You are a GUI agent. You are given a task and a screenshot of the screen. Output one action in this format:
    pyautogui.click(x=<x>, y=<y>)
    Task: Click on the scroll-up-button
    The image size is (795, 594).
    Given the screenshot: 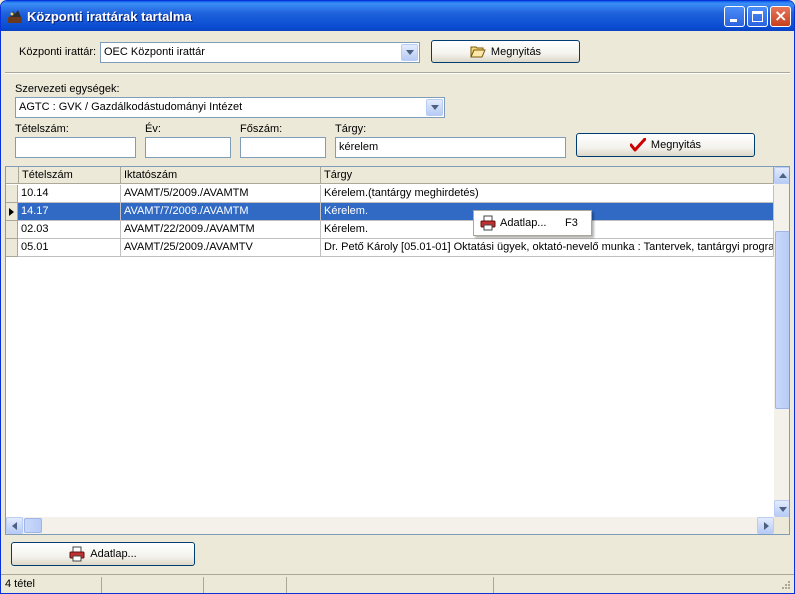 What is the action you would take?
    pyautogui.click(x=781, y=175)
    